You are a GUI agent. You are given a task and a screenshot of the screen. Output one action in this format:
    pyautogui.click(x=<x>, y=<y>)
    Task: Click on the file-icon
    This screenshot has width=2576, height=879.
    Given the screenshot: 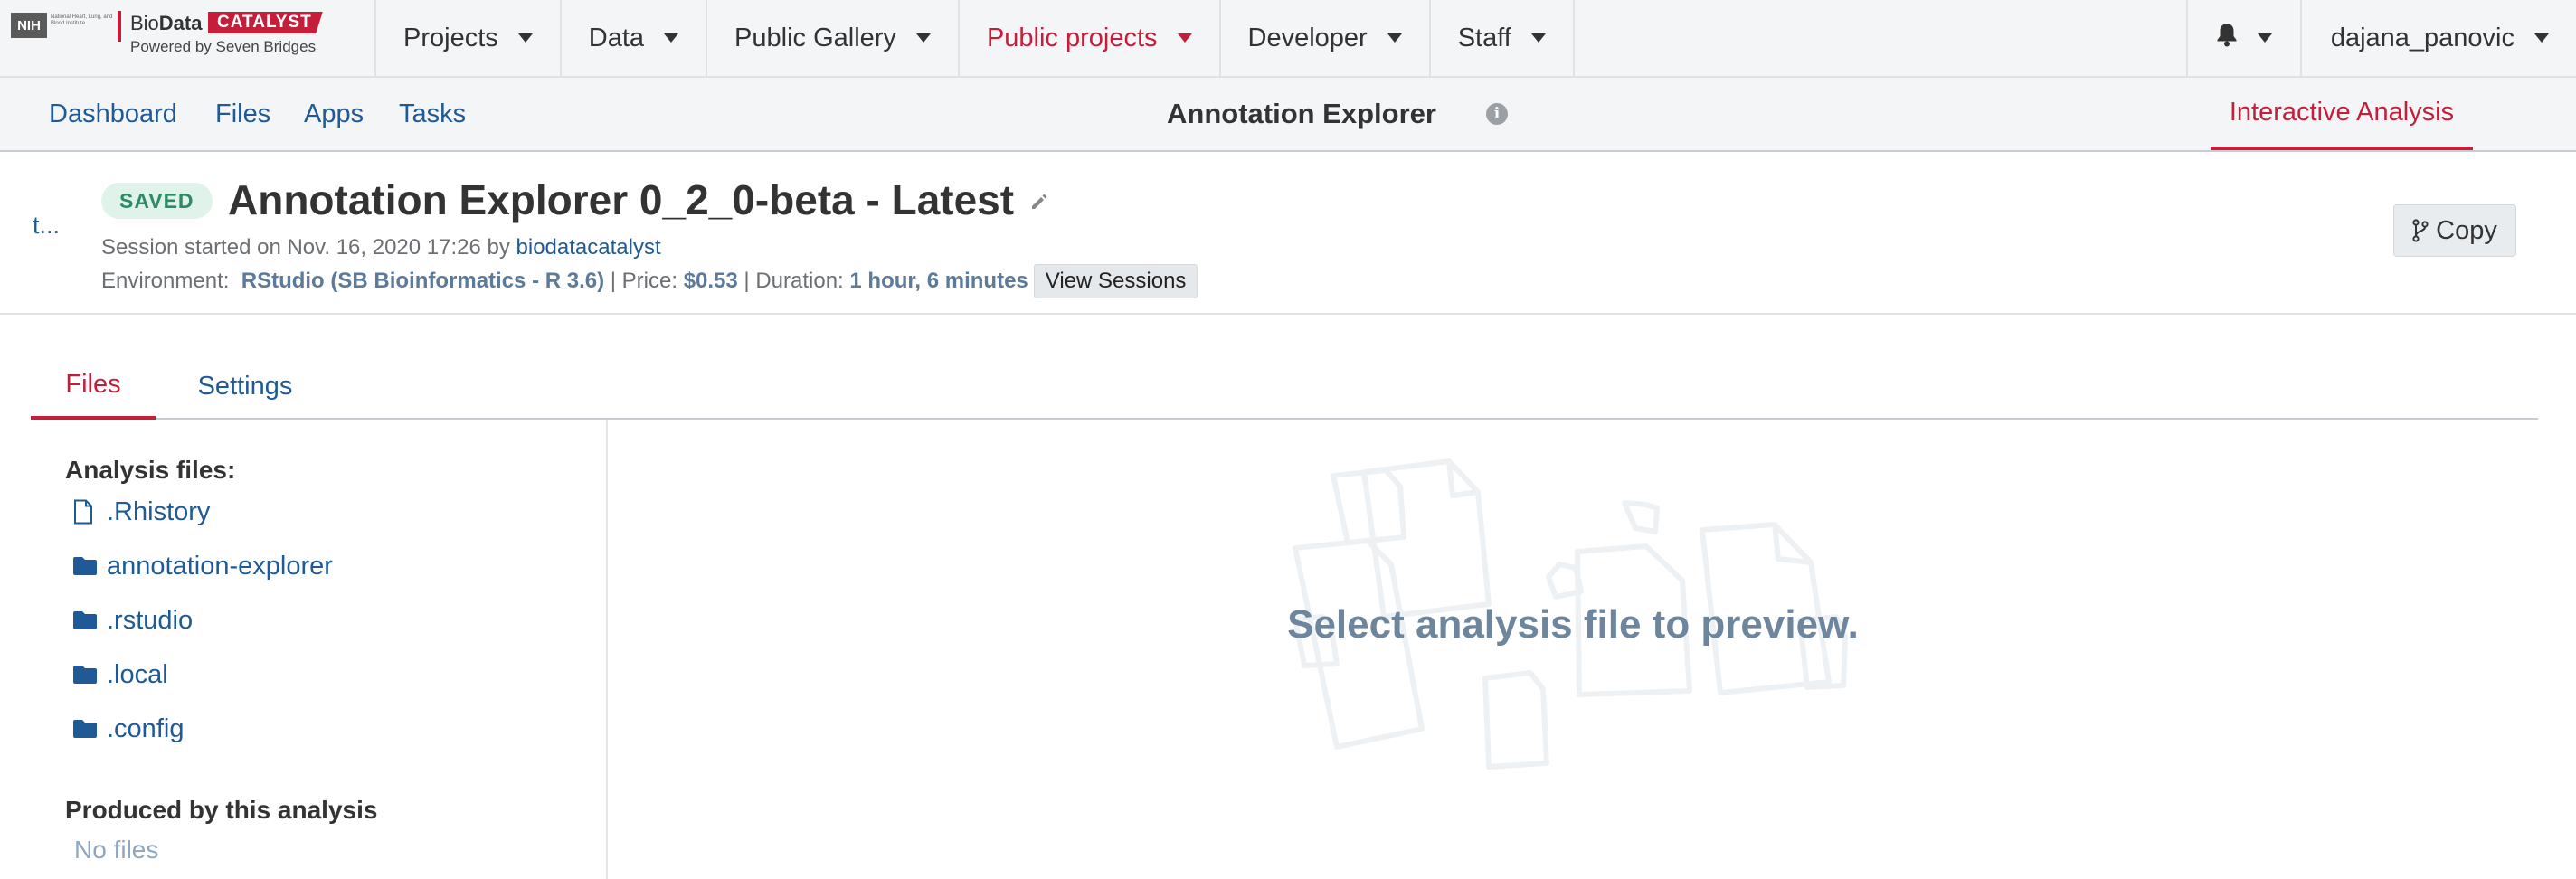 What is the action you would take?
    pyautogui.click(x=86, y=512)
    